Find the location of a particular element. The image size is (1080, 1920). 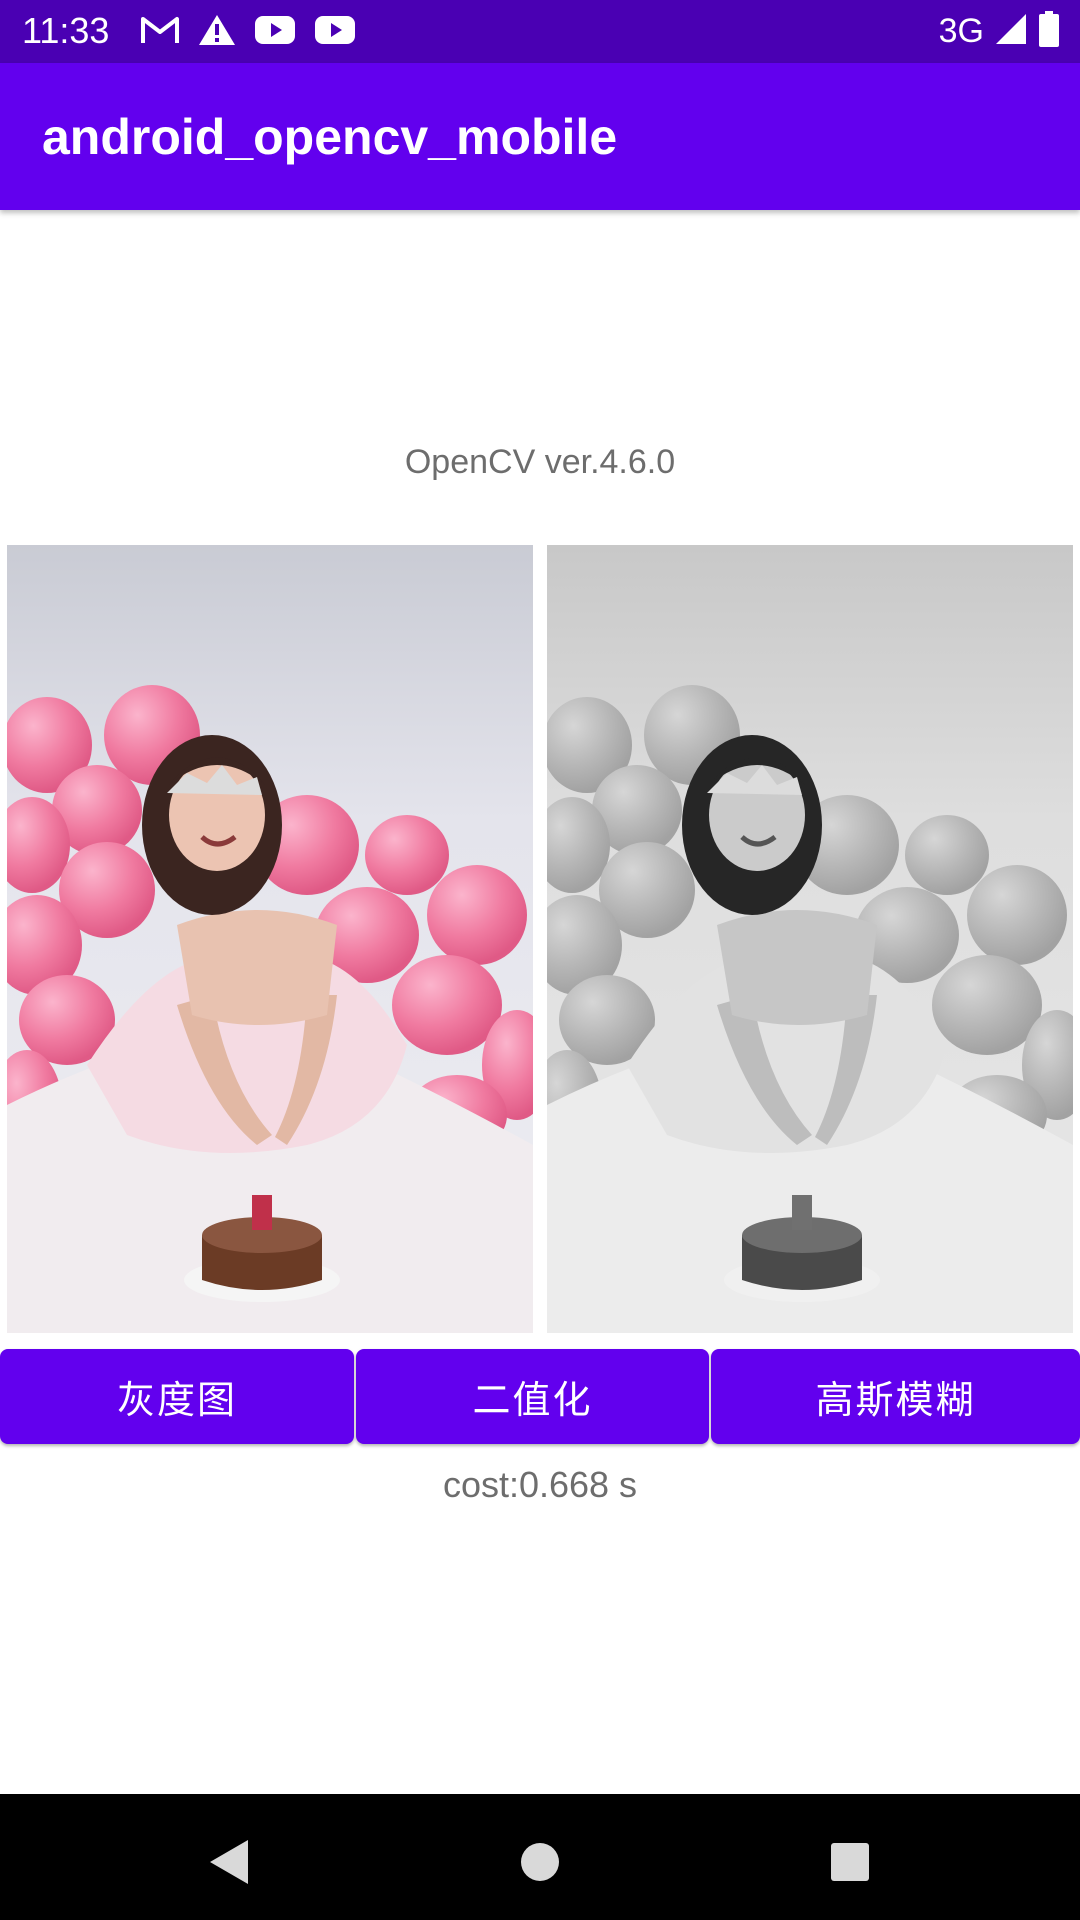

system-status-icons: 3G is located at coordinates (999, 31).